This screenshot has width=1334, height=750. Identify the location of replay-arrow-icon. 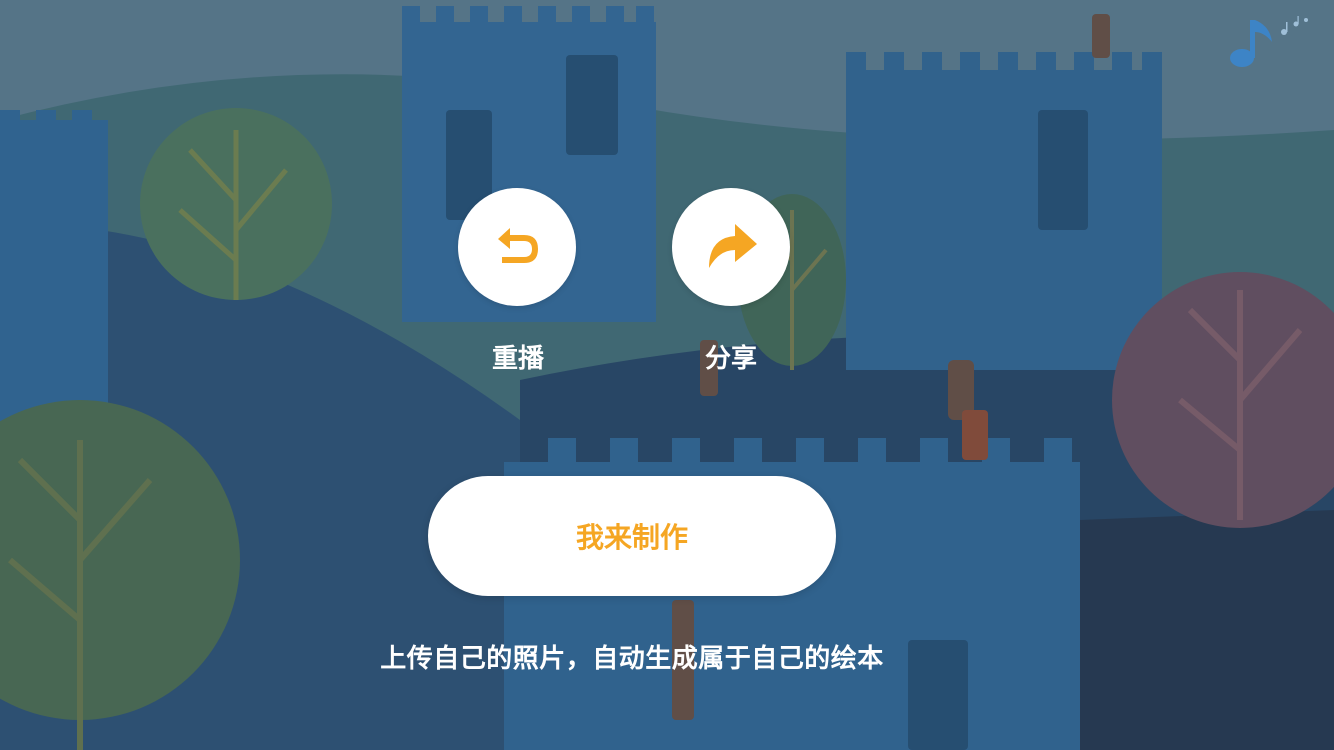
(518, 245).